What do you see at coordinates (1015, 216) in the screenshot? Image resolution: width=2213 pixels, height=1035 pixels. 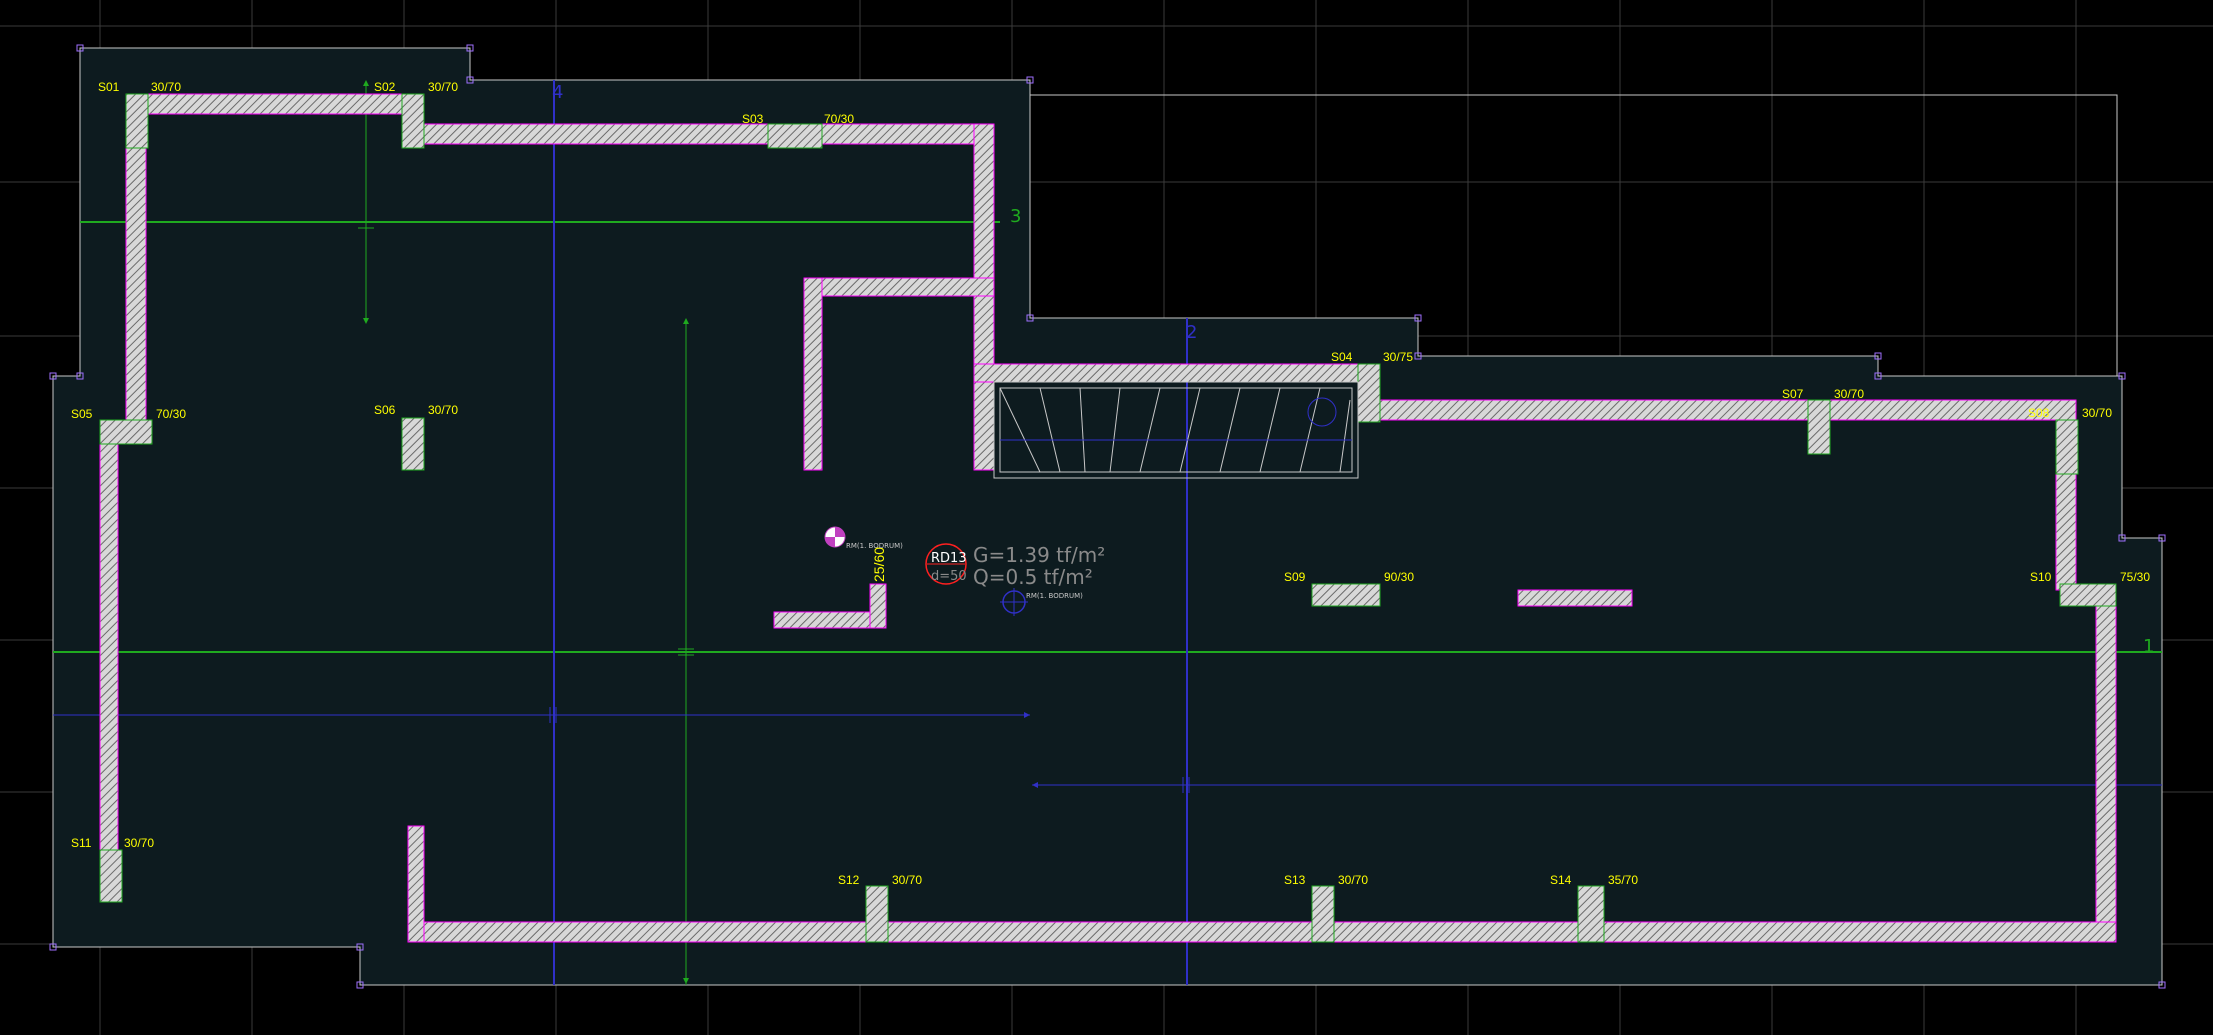 I see `axis-label-3: 3` at bounding box center [1015, 216].